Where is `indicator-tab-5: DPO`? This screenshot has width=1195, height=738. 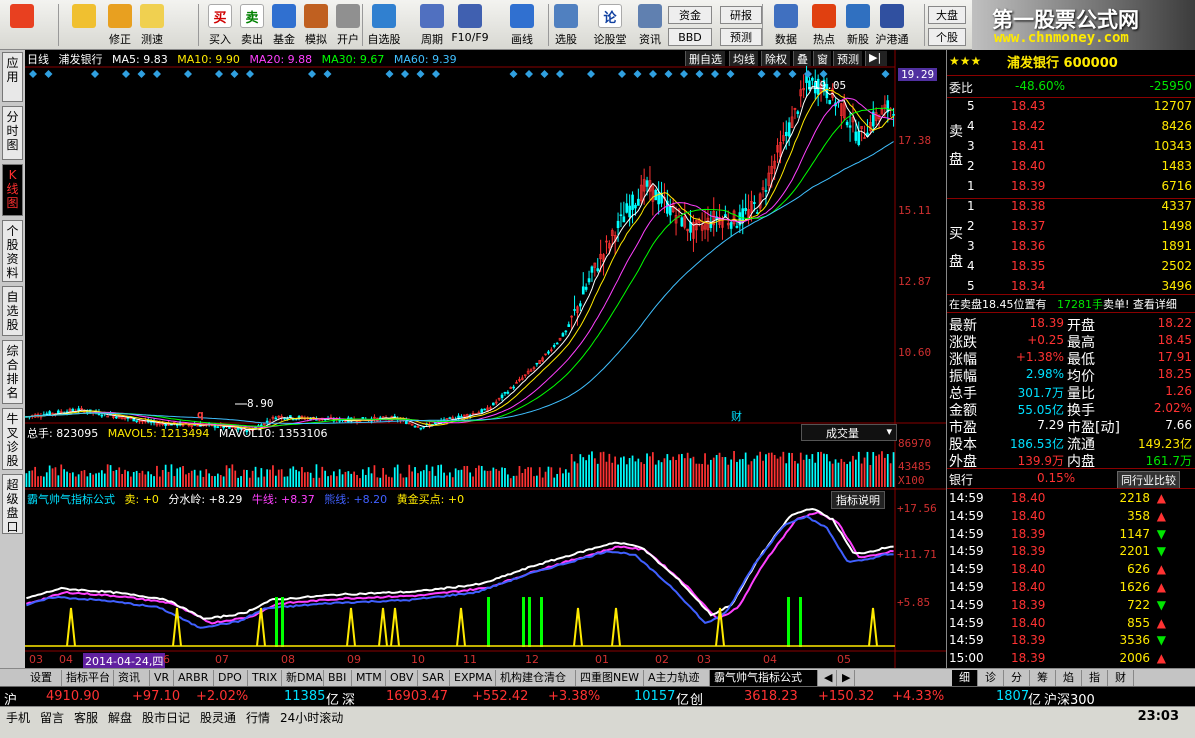
indicator-tab-5: DPO is located at coordinates (231, 678).